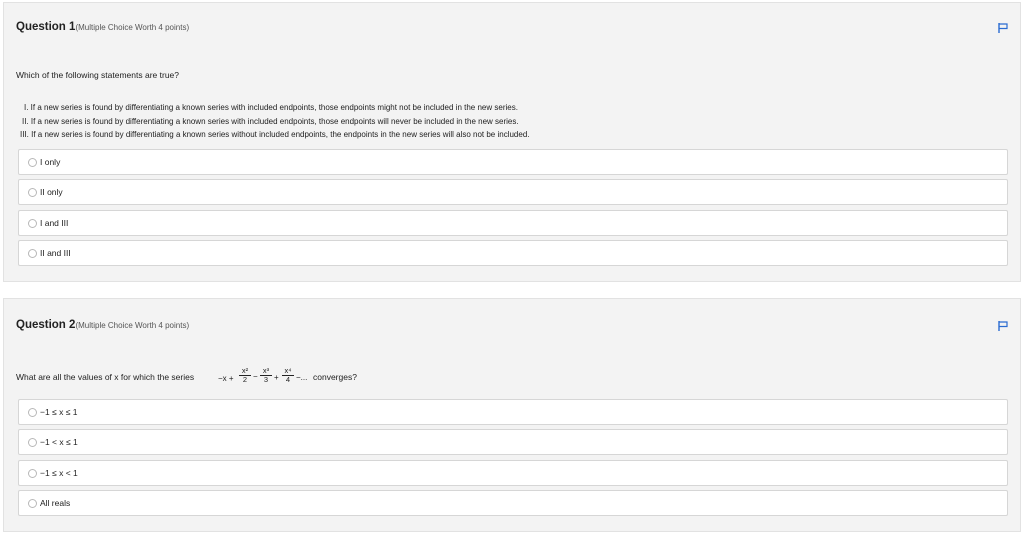  I want to click on option-i-only: I only, so click(513, 162).